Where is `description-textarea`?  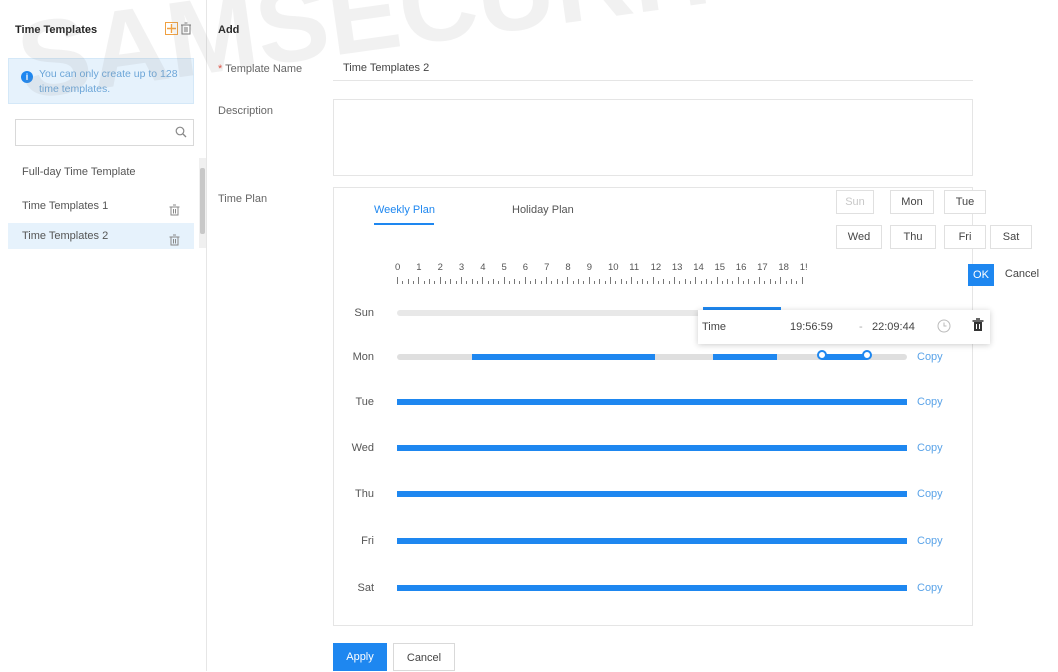
description-textarea is located at coordinates (653, 137).